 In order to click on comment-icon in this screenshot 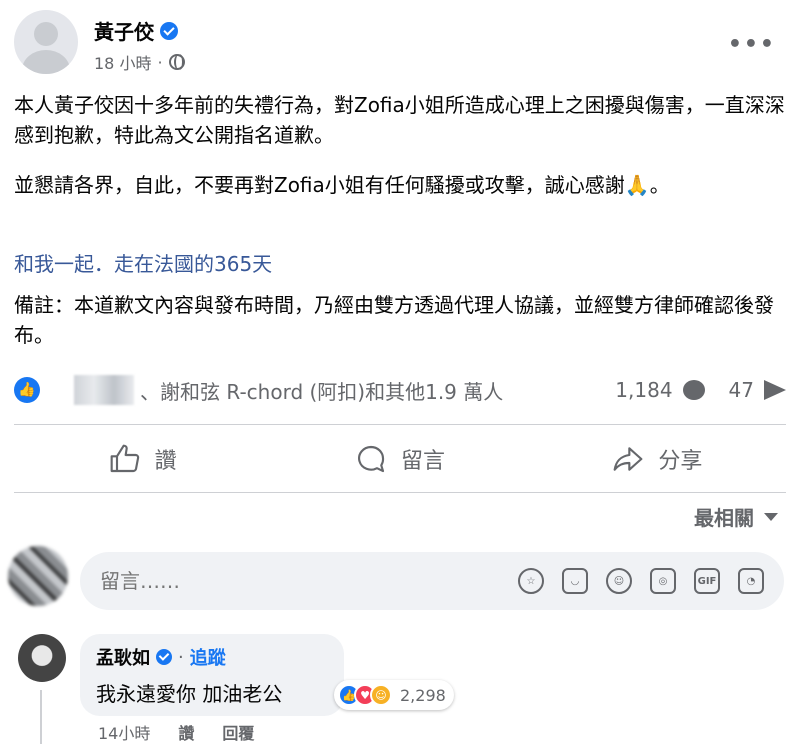, I will do `click(371, 459)`.